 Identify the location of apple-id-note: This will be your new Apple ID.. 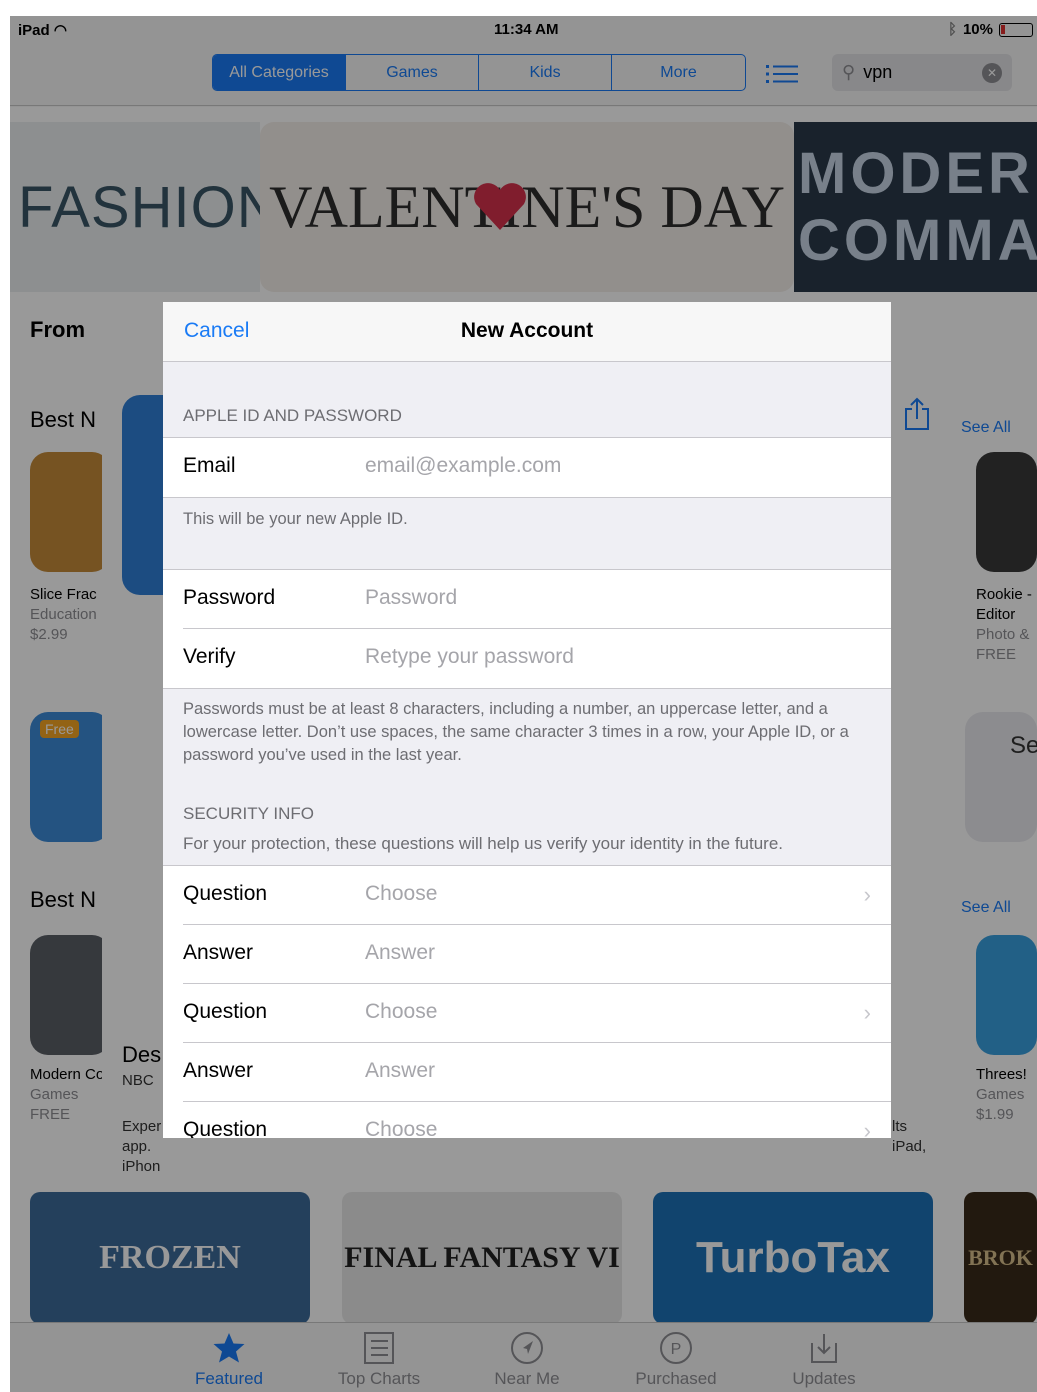
(295, 519).